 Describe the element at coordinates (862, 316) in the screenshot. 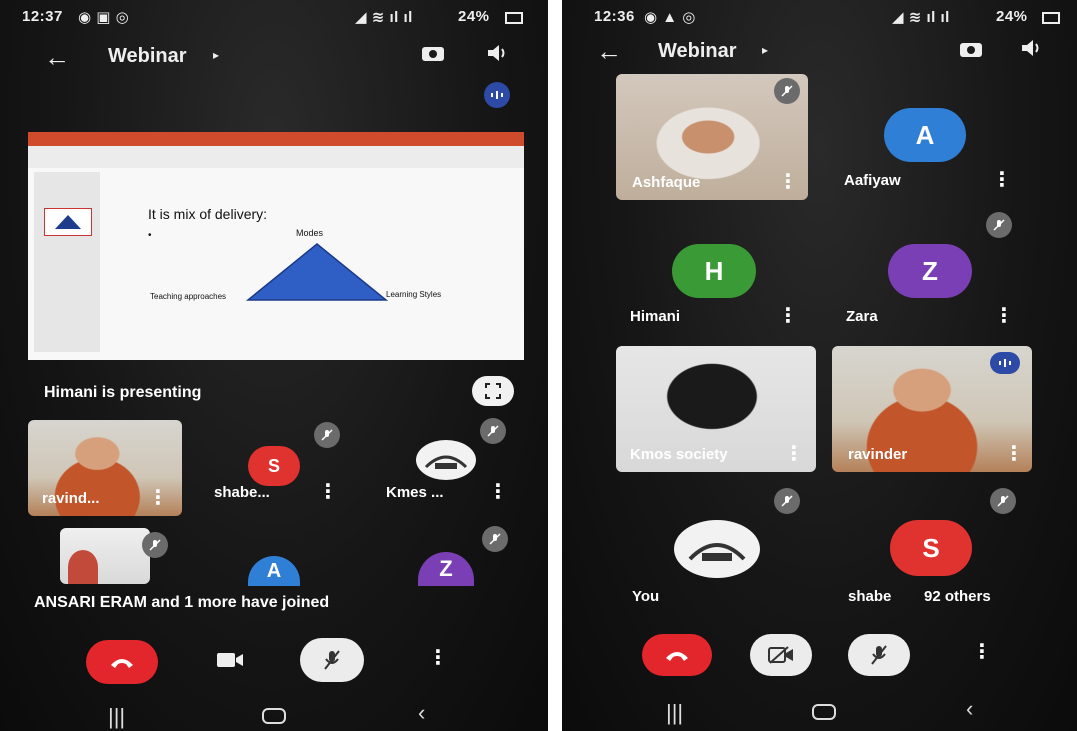

I see `participant-name: Zara` at that location.